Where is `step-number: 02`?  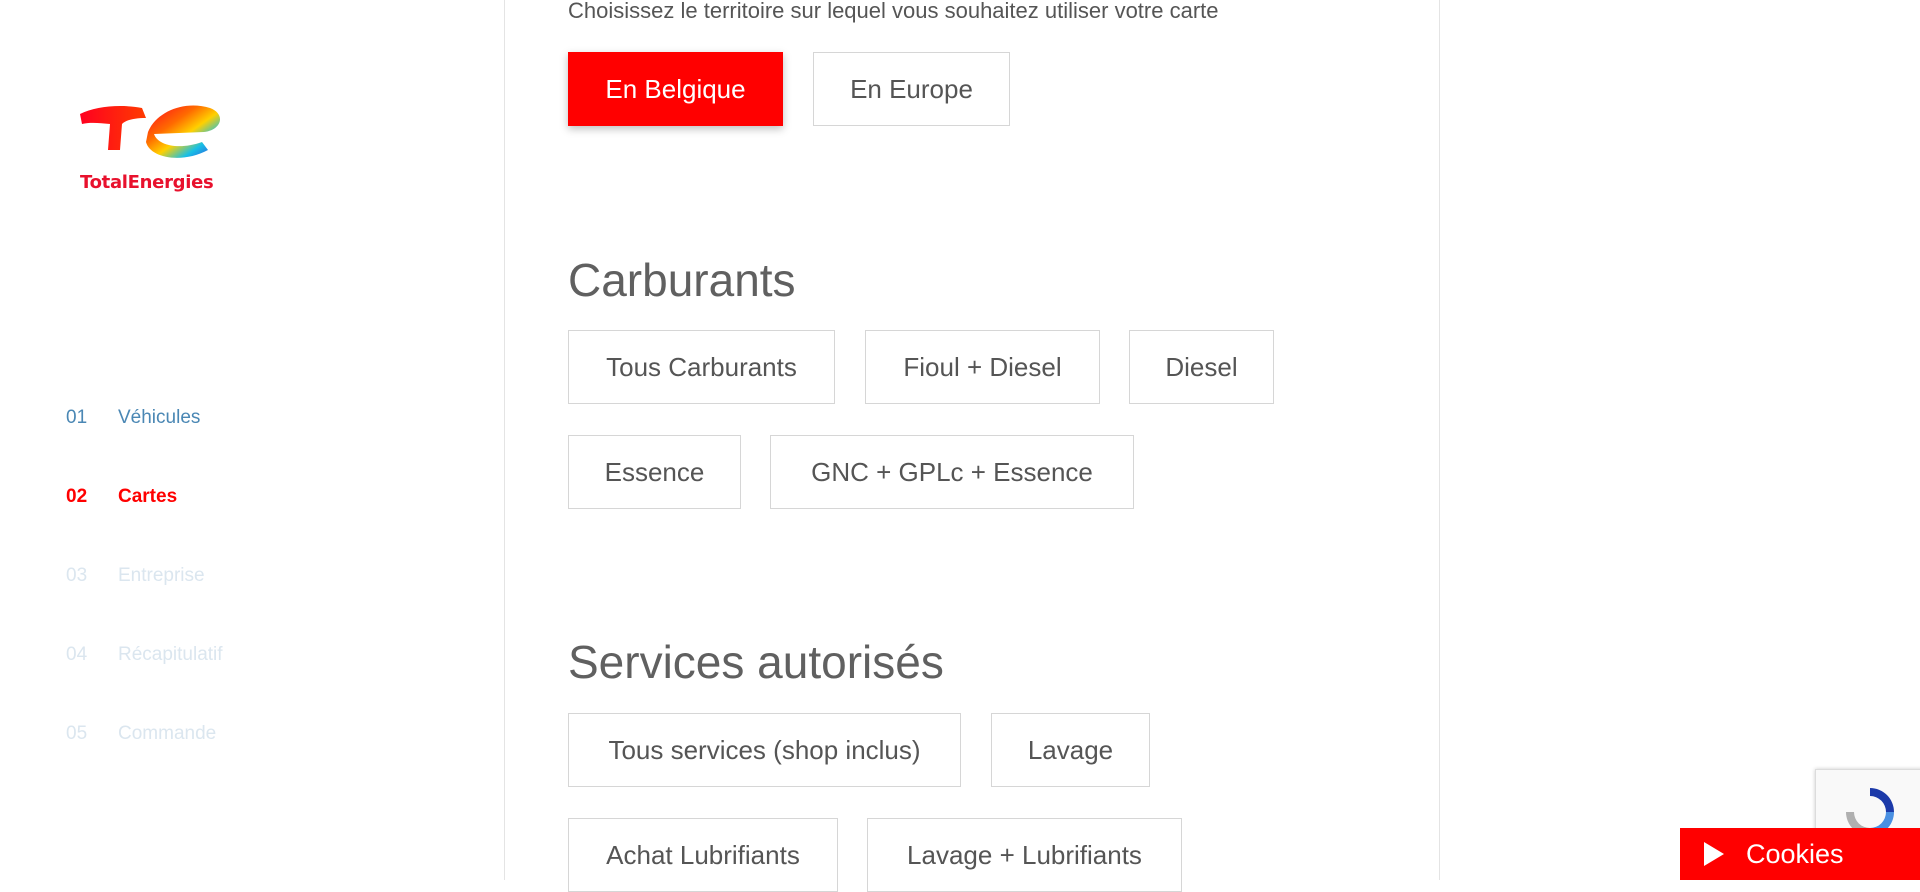
step-number: 02 is located at coordinates (77, 496).